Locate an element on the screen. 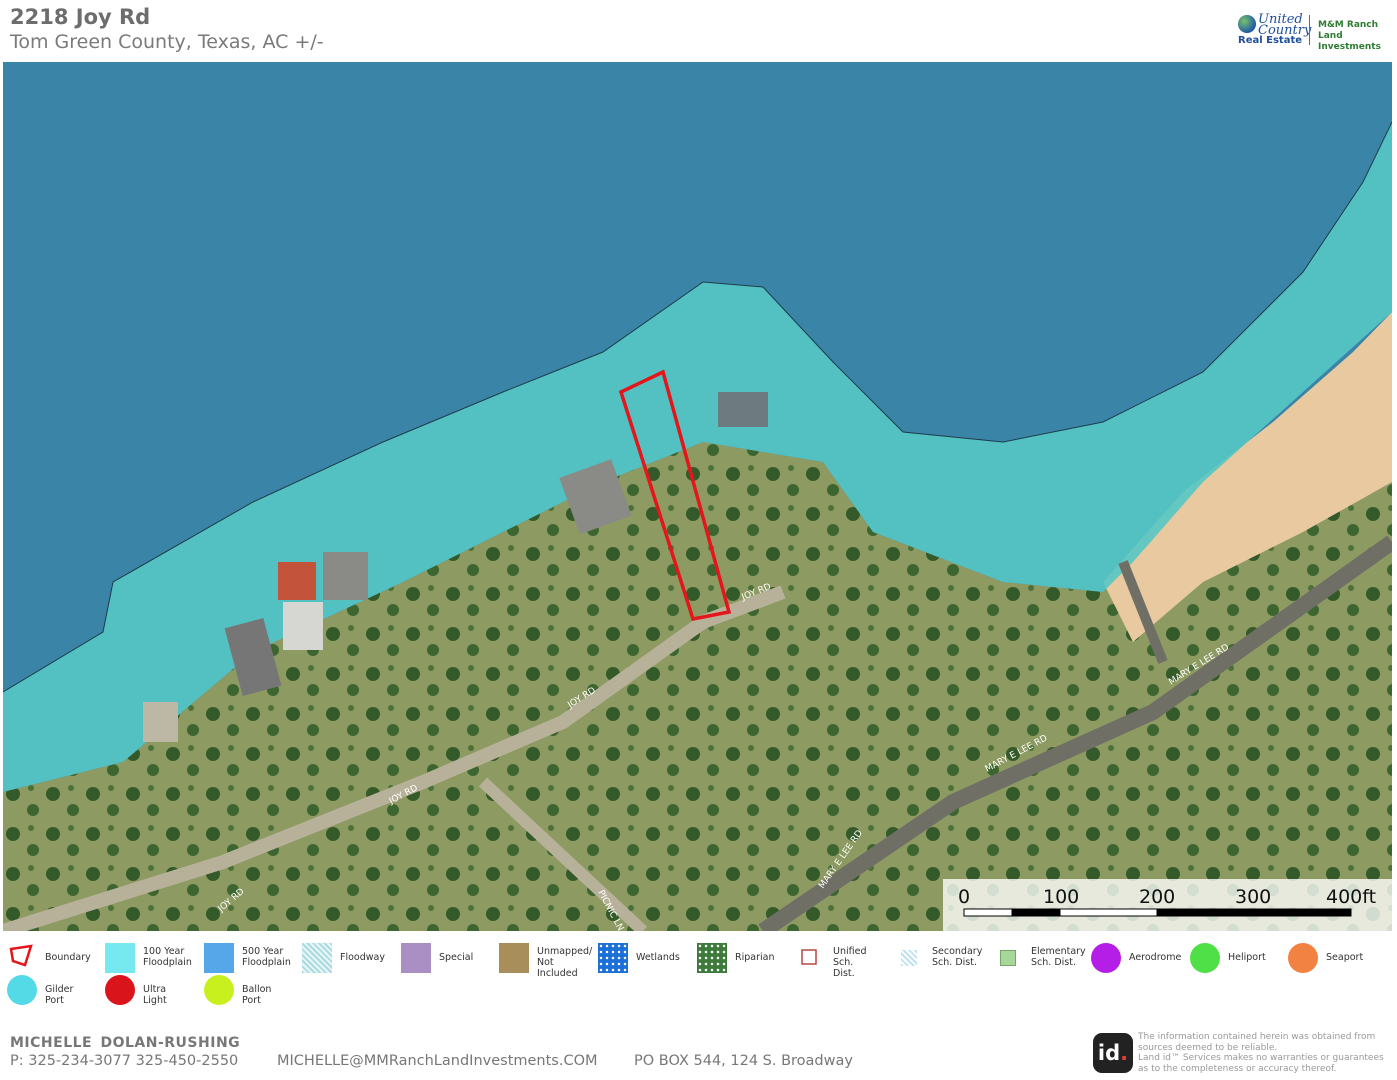 The width and height of the screenshot is (1397, 1080). legend-label: Wetlands is located at coordinates (658, 957).